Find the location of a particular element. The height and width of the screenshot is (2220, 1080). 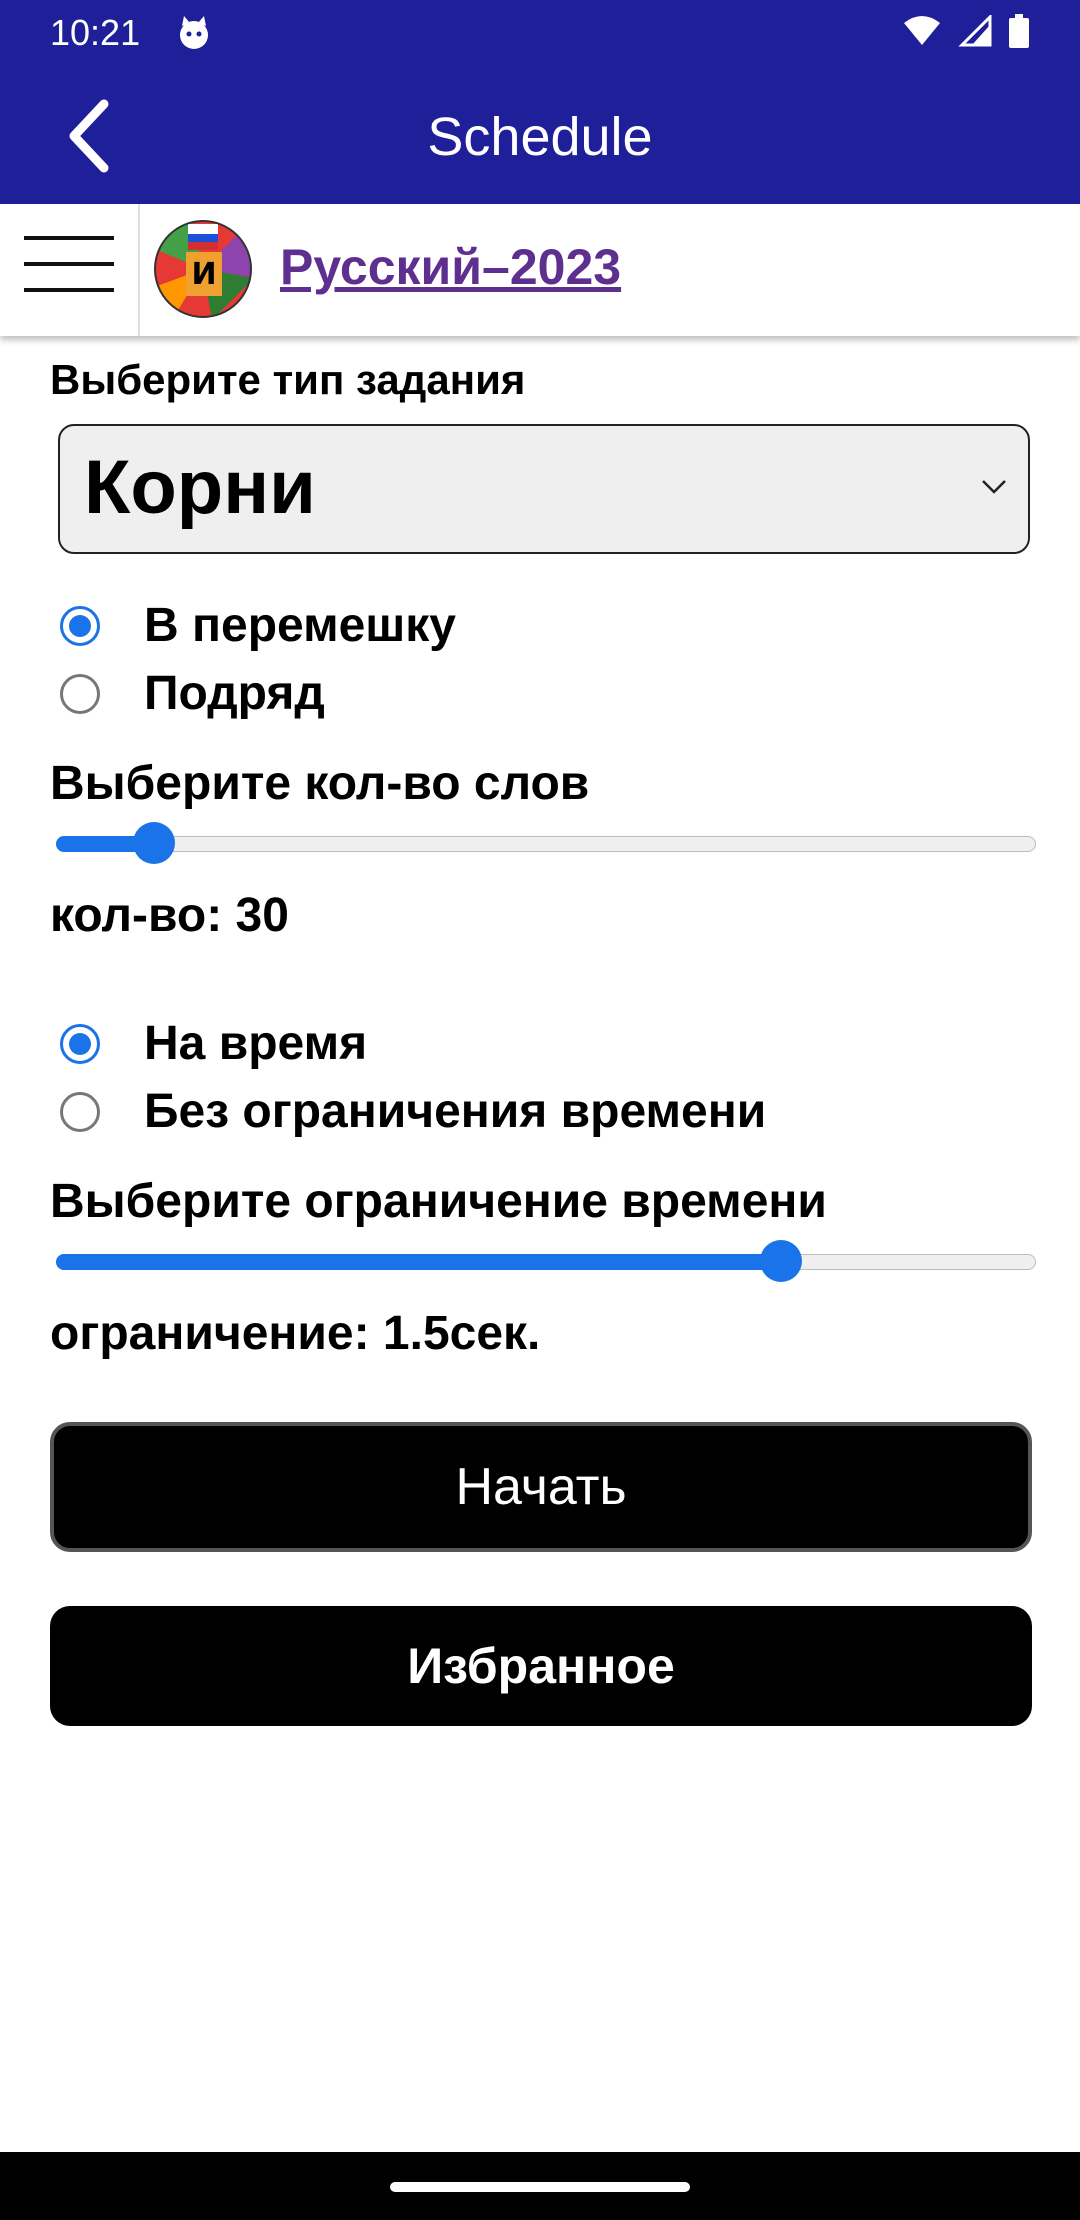

header-divider is located at coordinates (139, 270).